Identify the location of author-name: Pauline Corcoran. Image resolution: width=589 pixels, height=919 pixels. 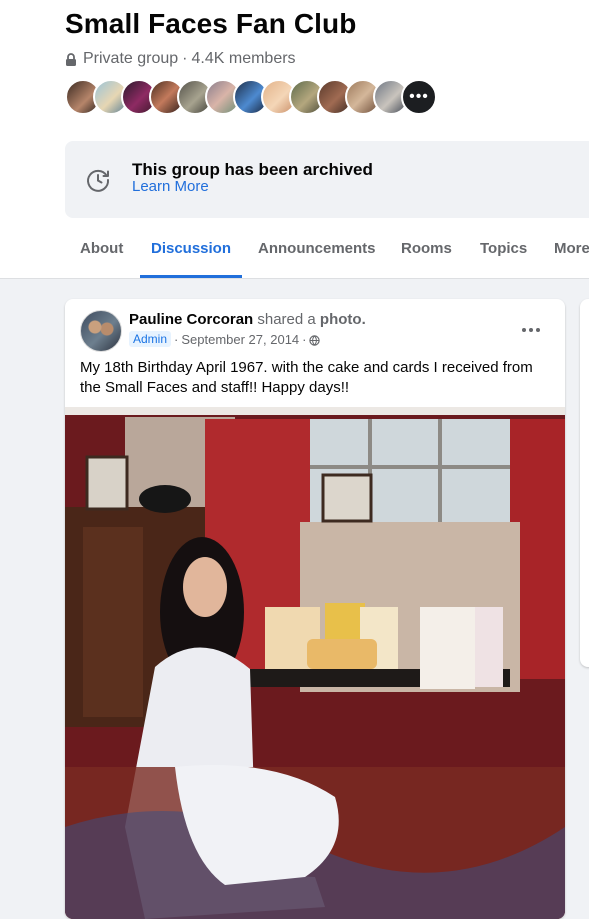
(191, 319).